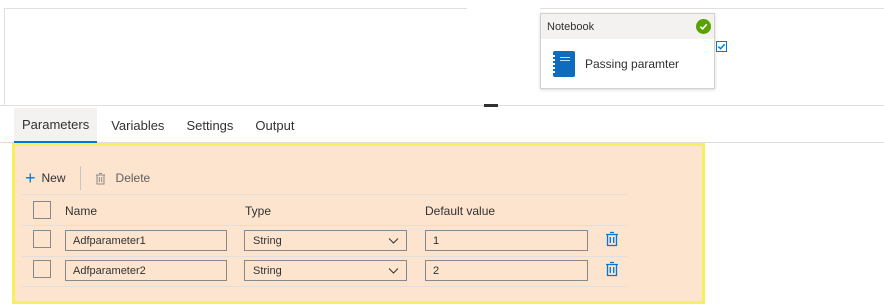  Describe the element at coordinates (30, 178) in the screenshot. I see `plus-icon: +` at that location.